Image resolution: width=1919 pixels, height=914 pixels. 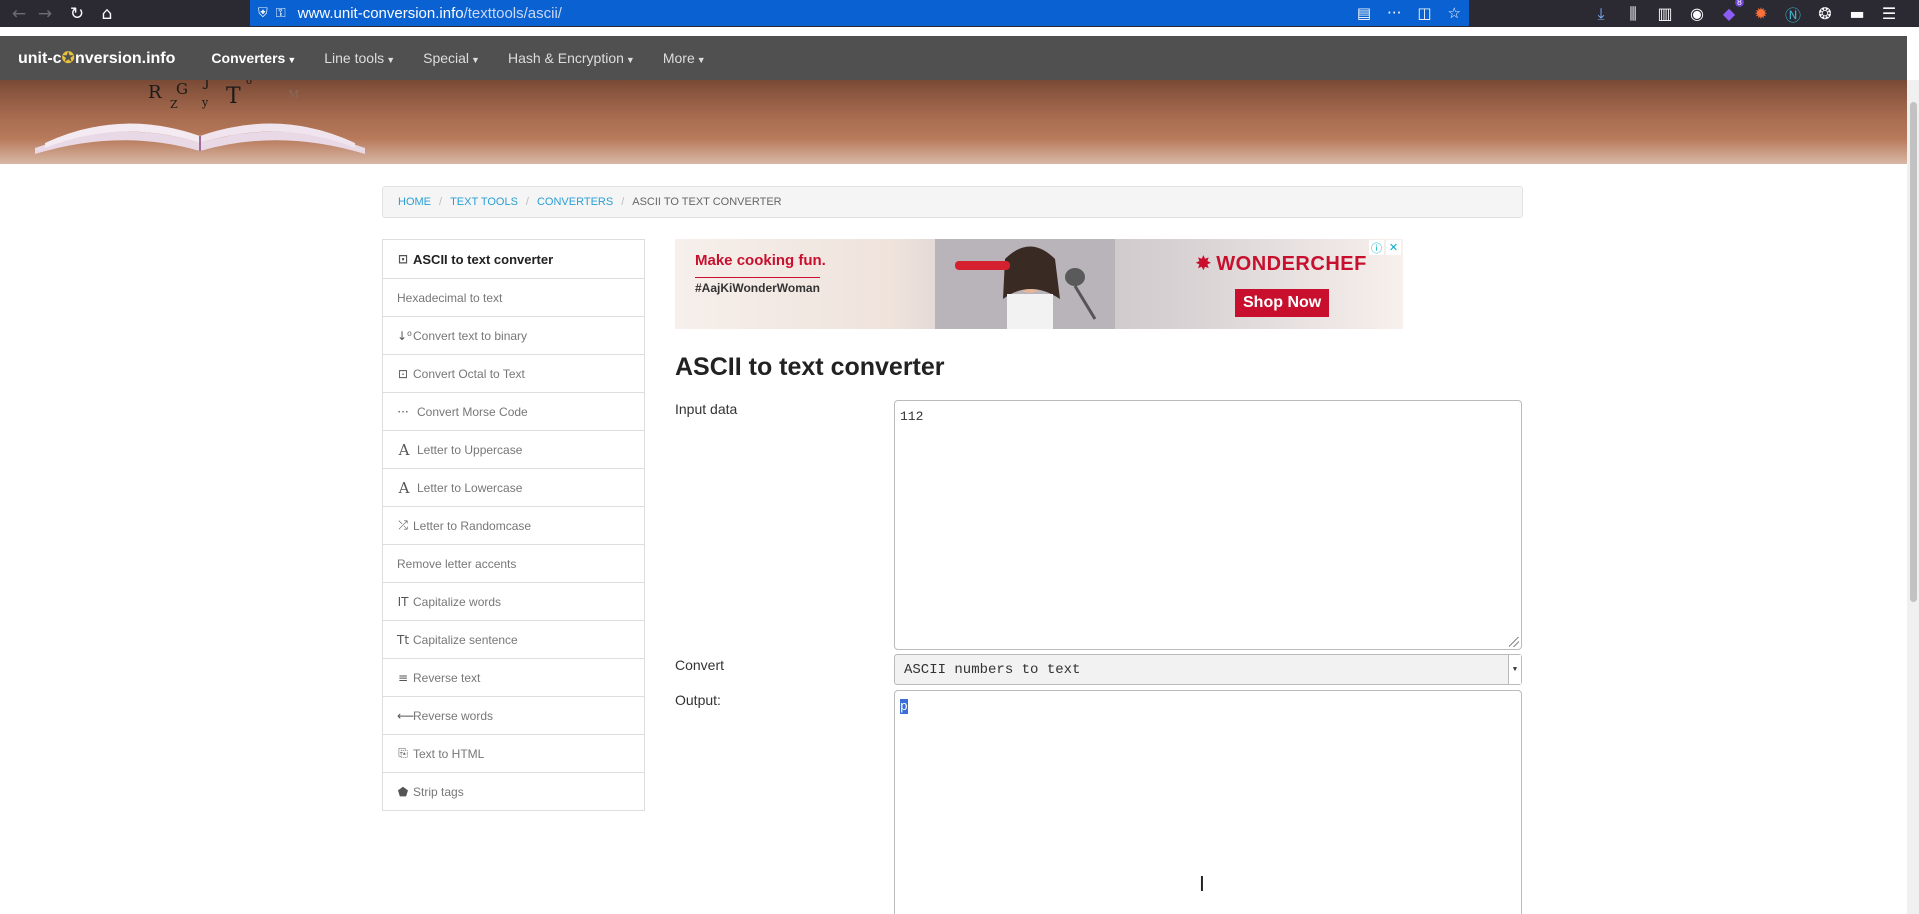 I want to click on sidebar-item-randomcase: ⤮ Letter to Randomcase, so click(x=513, y=525).